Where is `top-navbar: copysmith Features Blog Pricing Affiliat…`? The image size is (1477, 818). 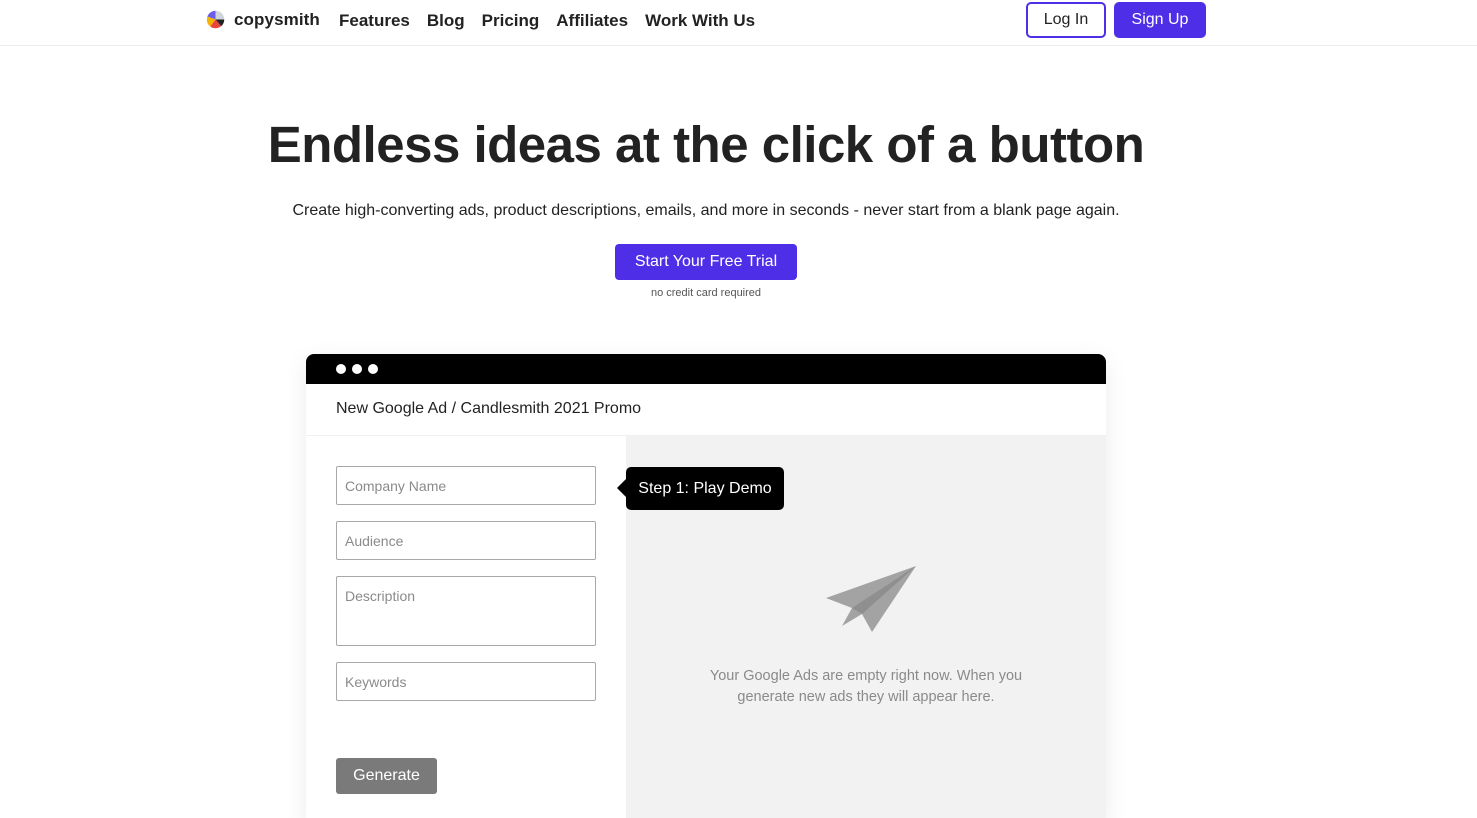 top-navbar: copysmith Features Blog Pricing Affiliat… is located at coordinates (738, 23).